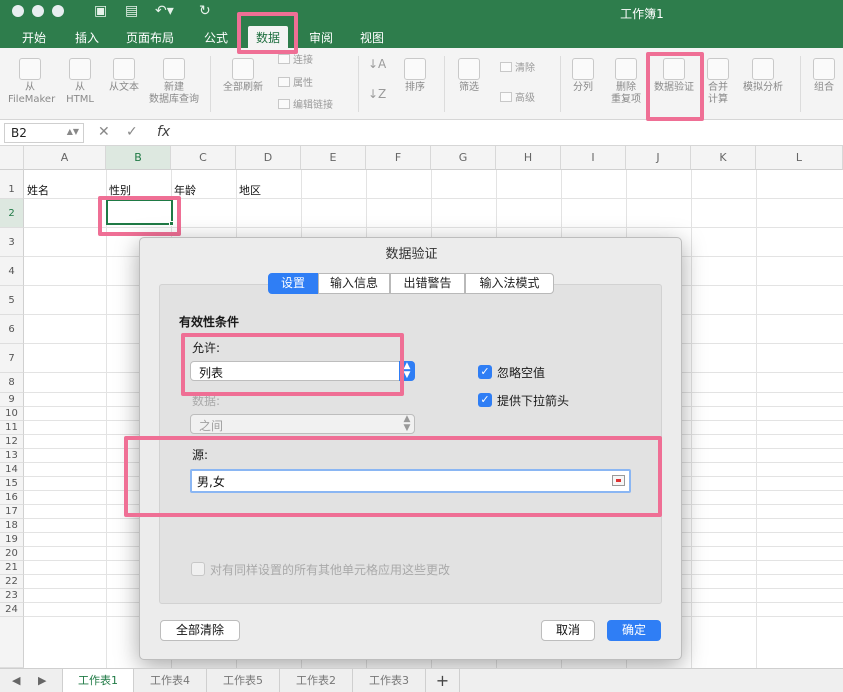 The image size is (843, 692). I want to click on column-header-i: I, so click(593, 158).